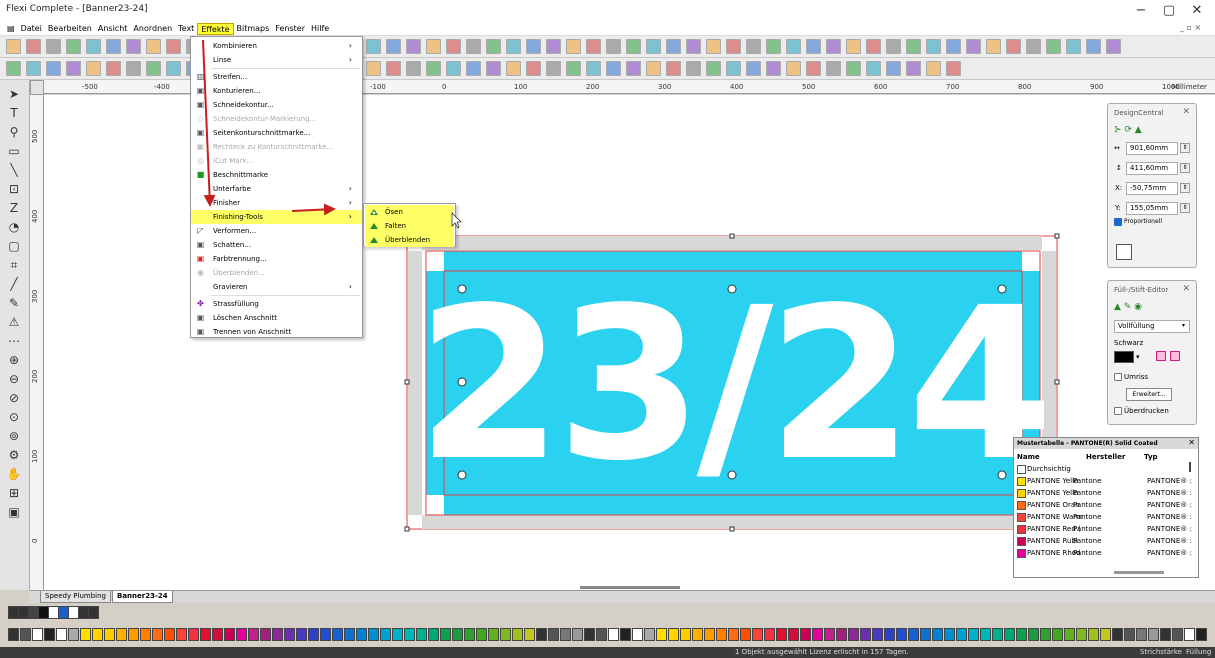  I want to click on tool-icon: ⌗, so click(14, 265).